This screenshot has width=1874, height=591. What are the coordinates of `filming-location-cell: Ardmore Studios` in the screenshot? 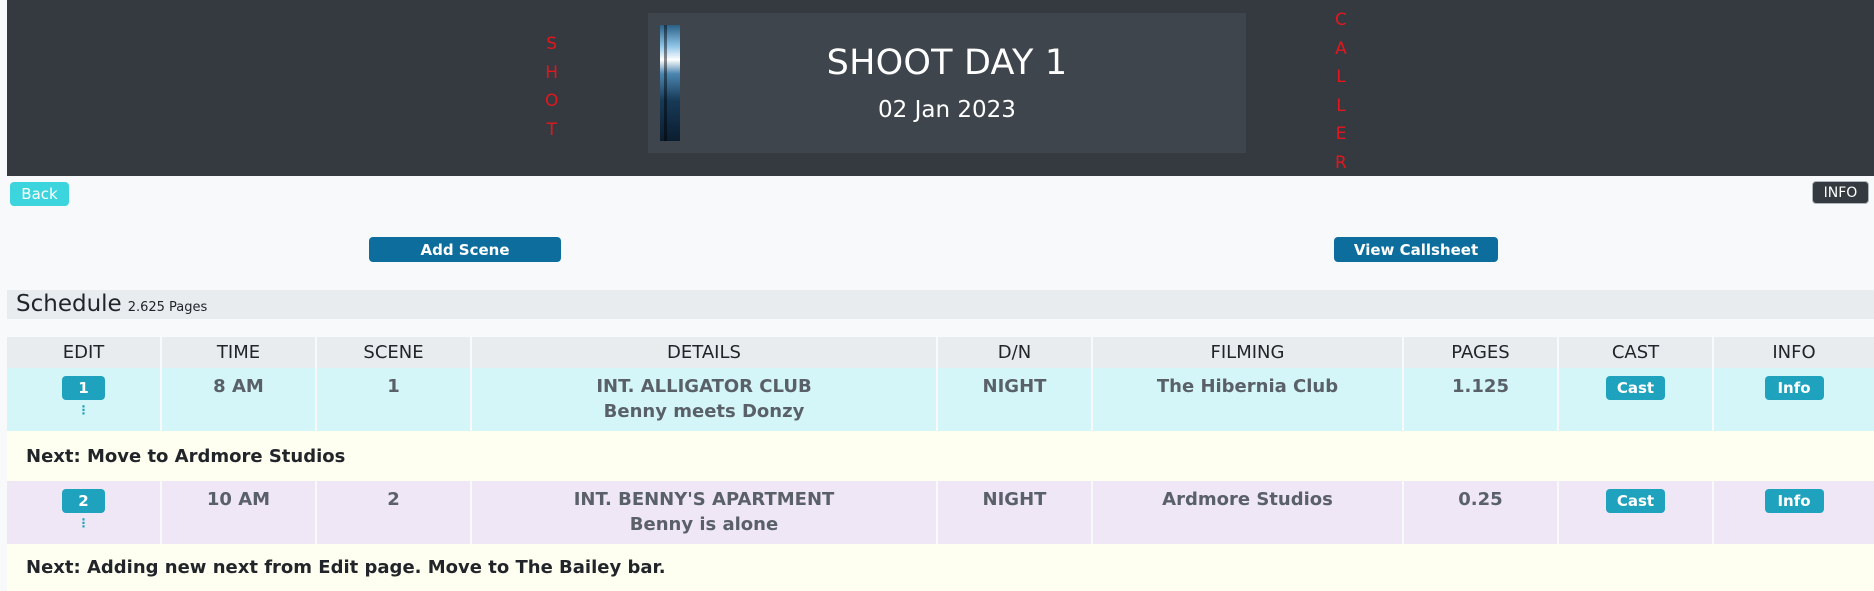 It's located at (1248, 512).